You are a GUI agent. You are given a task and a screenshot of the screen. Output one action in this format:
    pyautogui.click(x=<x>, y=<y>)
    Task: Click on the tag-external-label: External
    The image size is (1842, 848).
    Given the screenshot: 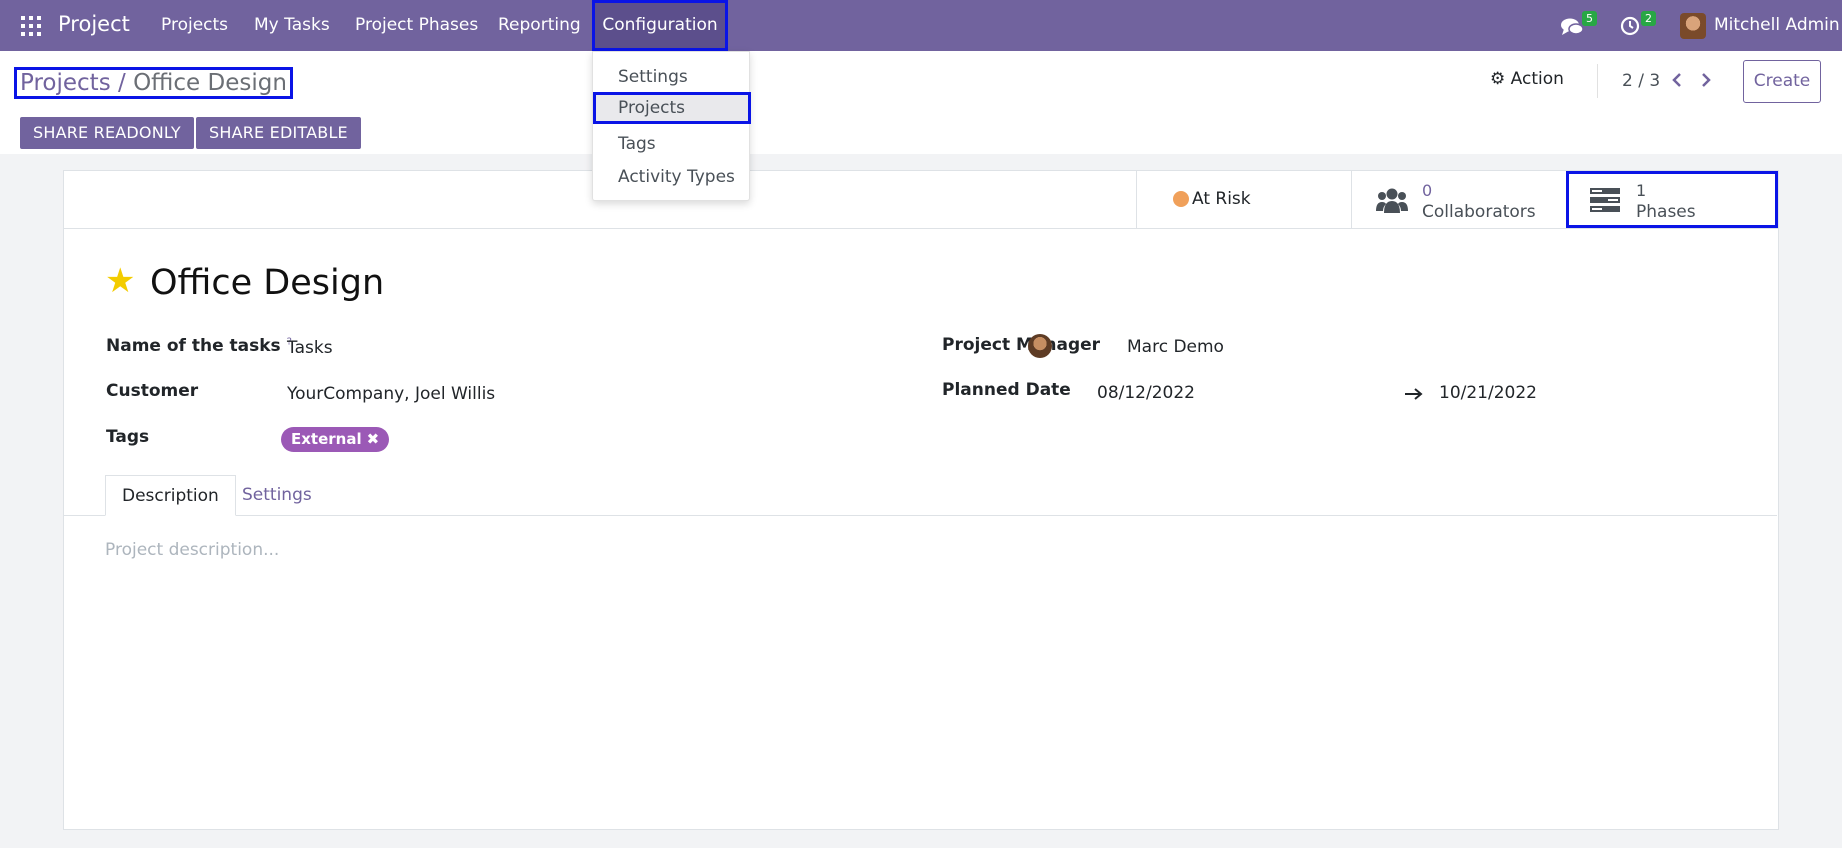 What is the action you would take?
    pyautogui.click(x=326, y=439)
    